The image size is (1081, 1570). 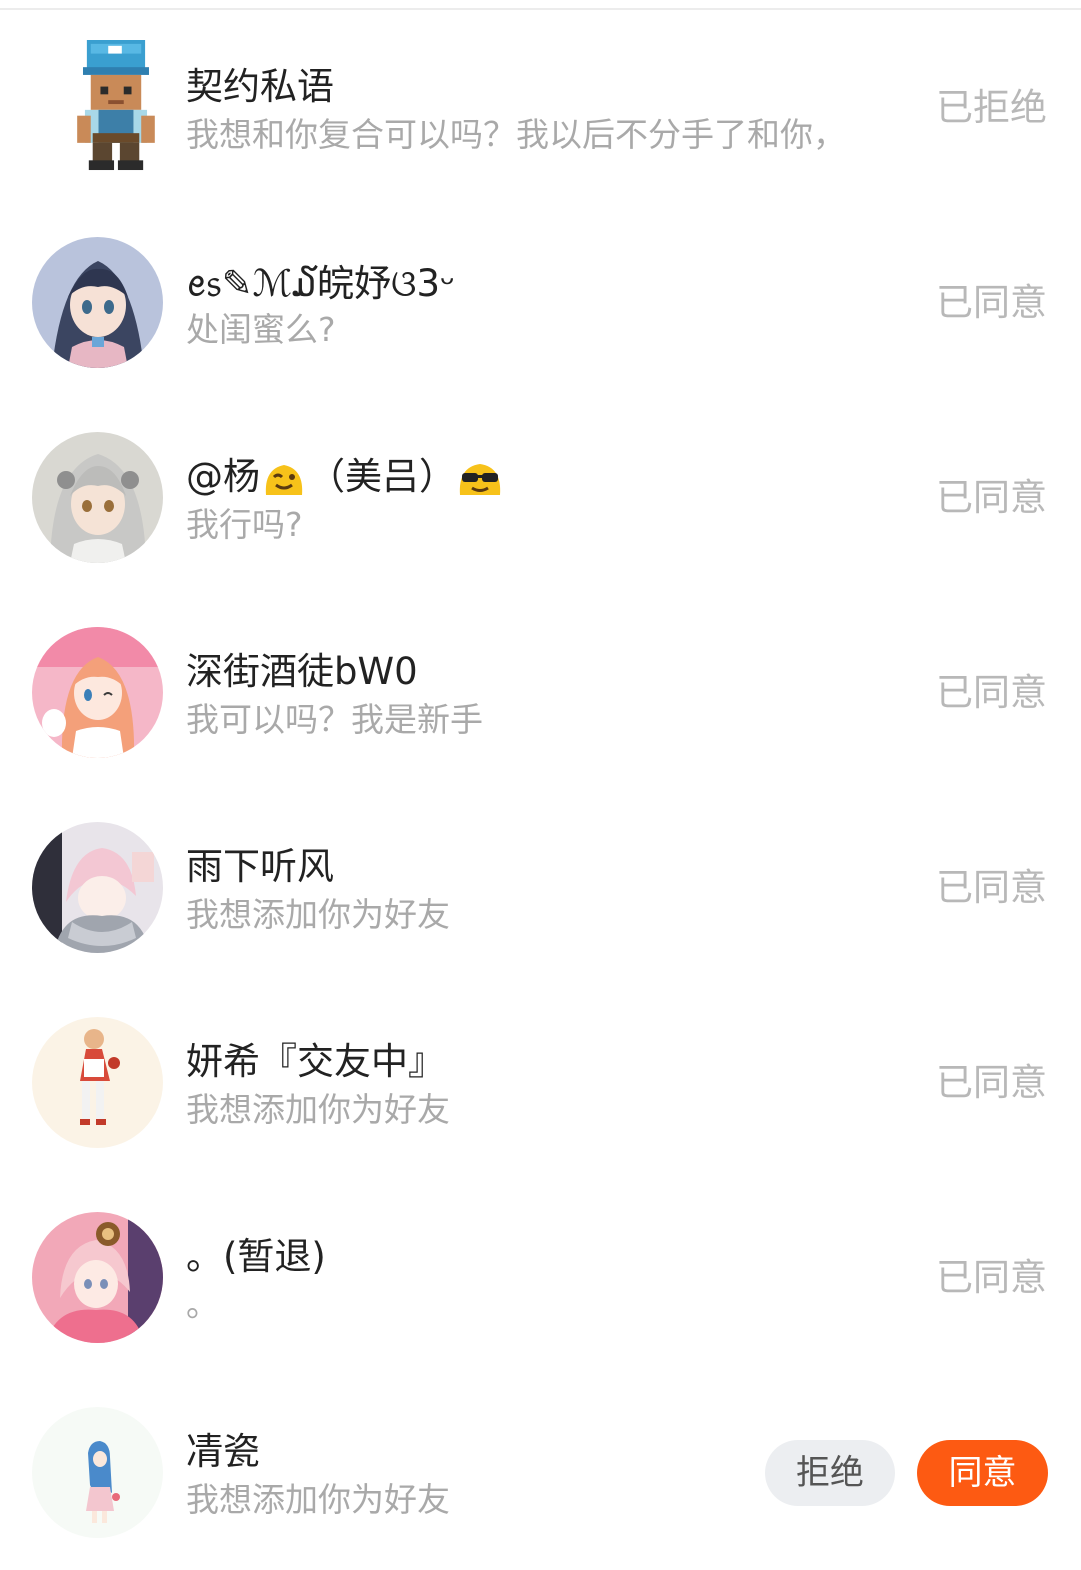 What do you see at coordinates (830, 1473) in the screenshot?
I see `reject-button: 拒绝` at bounding box center [830, 1473].